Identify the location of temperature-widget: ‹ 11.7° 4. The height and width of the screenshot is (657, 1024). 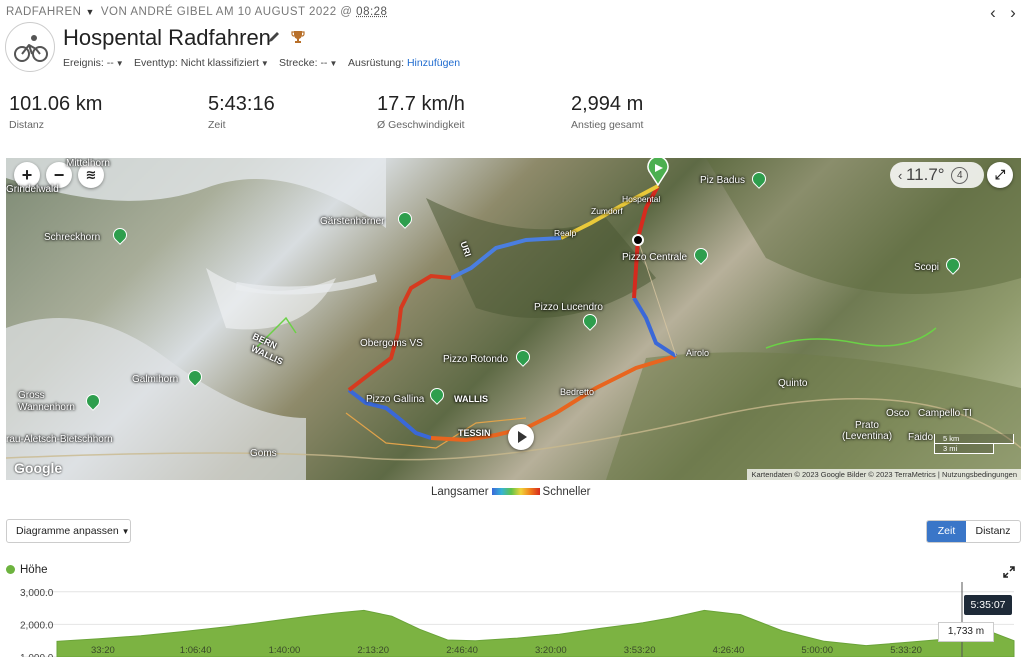
(937, 175).